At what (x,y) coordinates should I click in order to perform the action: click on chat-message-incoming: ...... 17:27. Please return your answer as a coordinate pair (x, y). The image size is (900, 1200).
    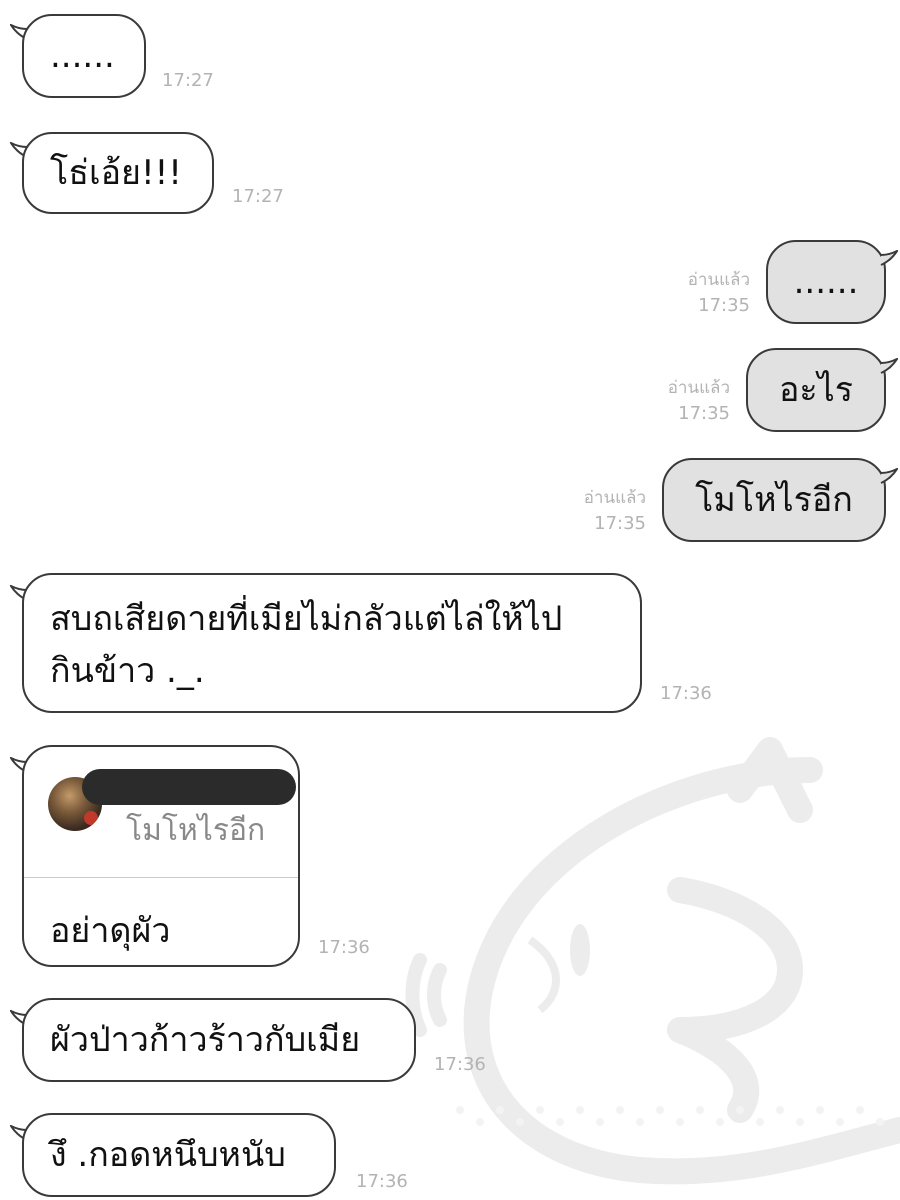
    Looking at the image, I should click on (450, 55).